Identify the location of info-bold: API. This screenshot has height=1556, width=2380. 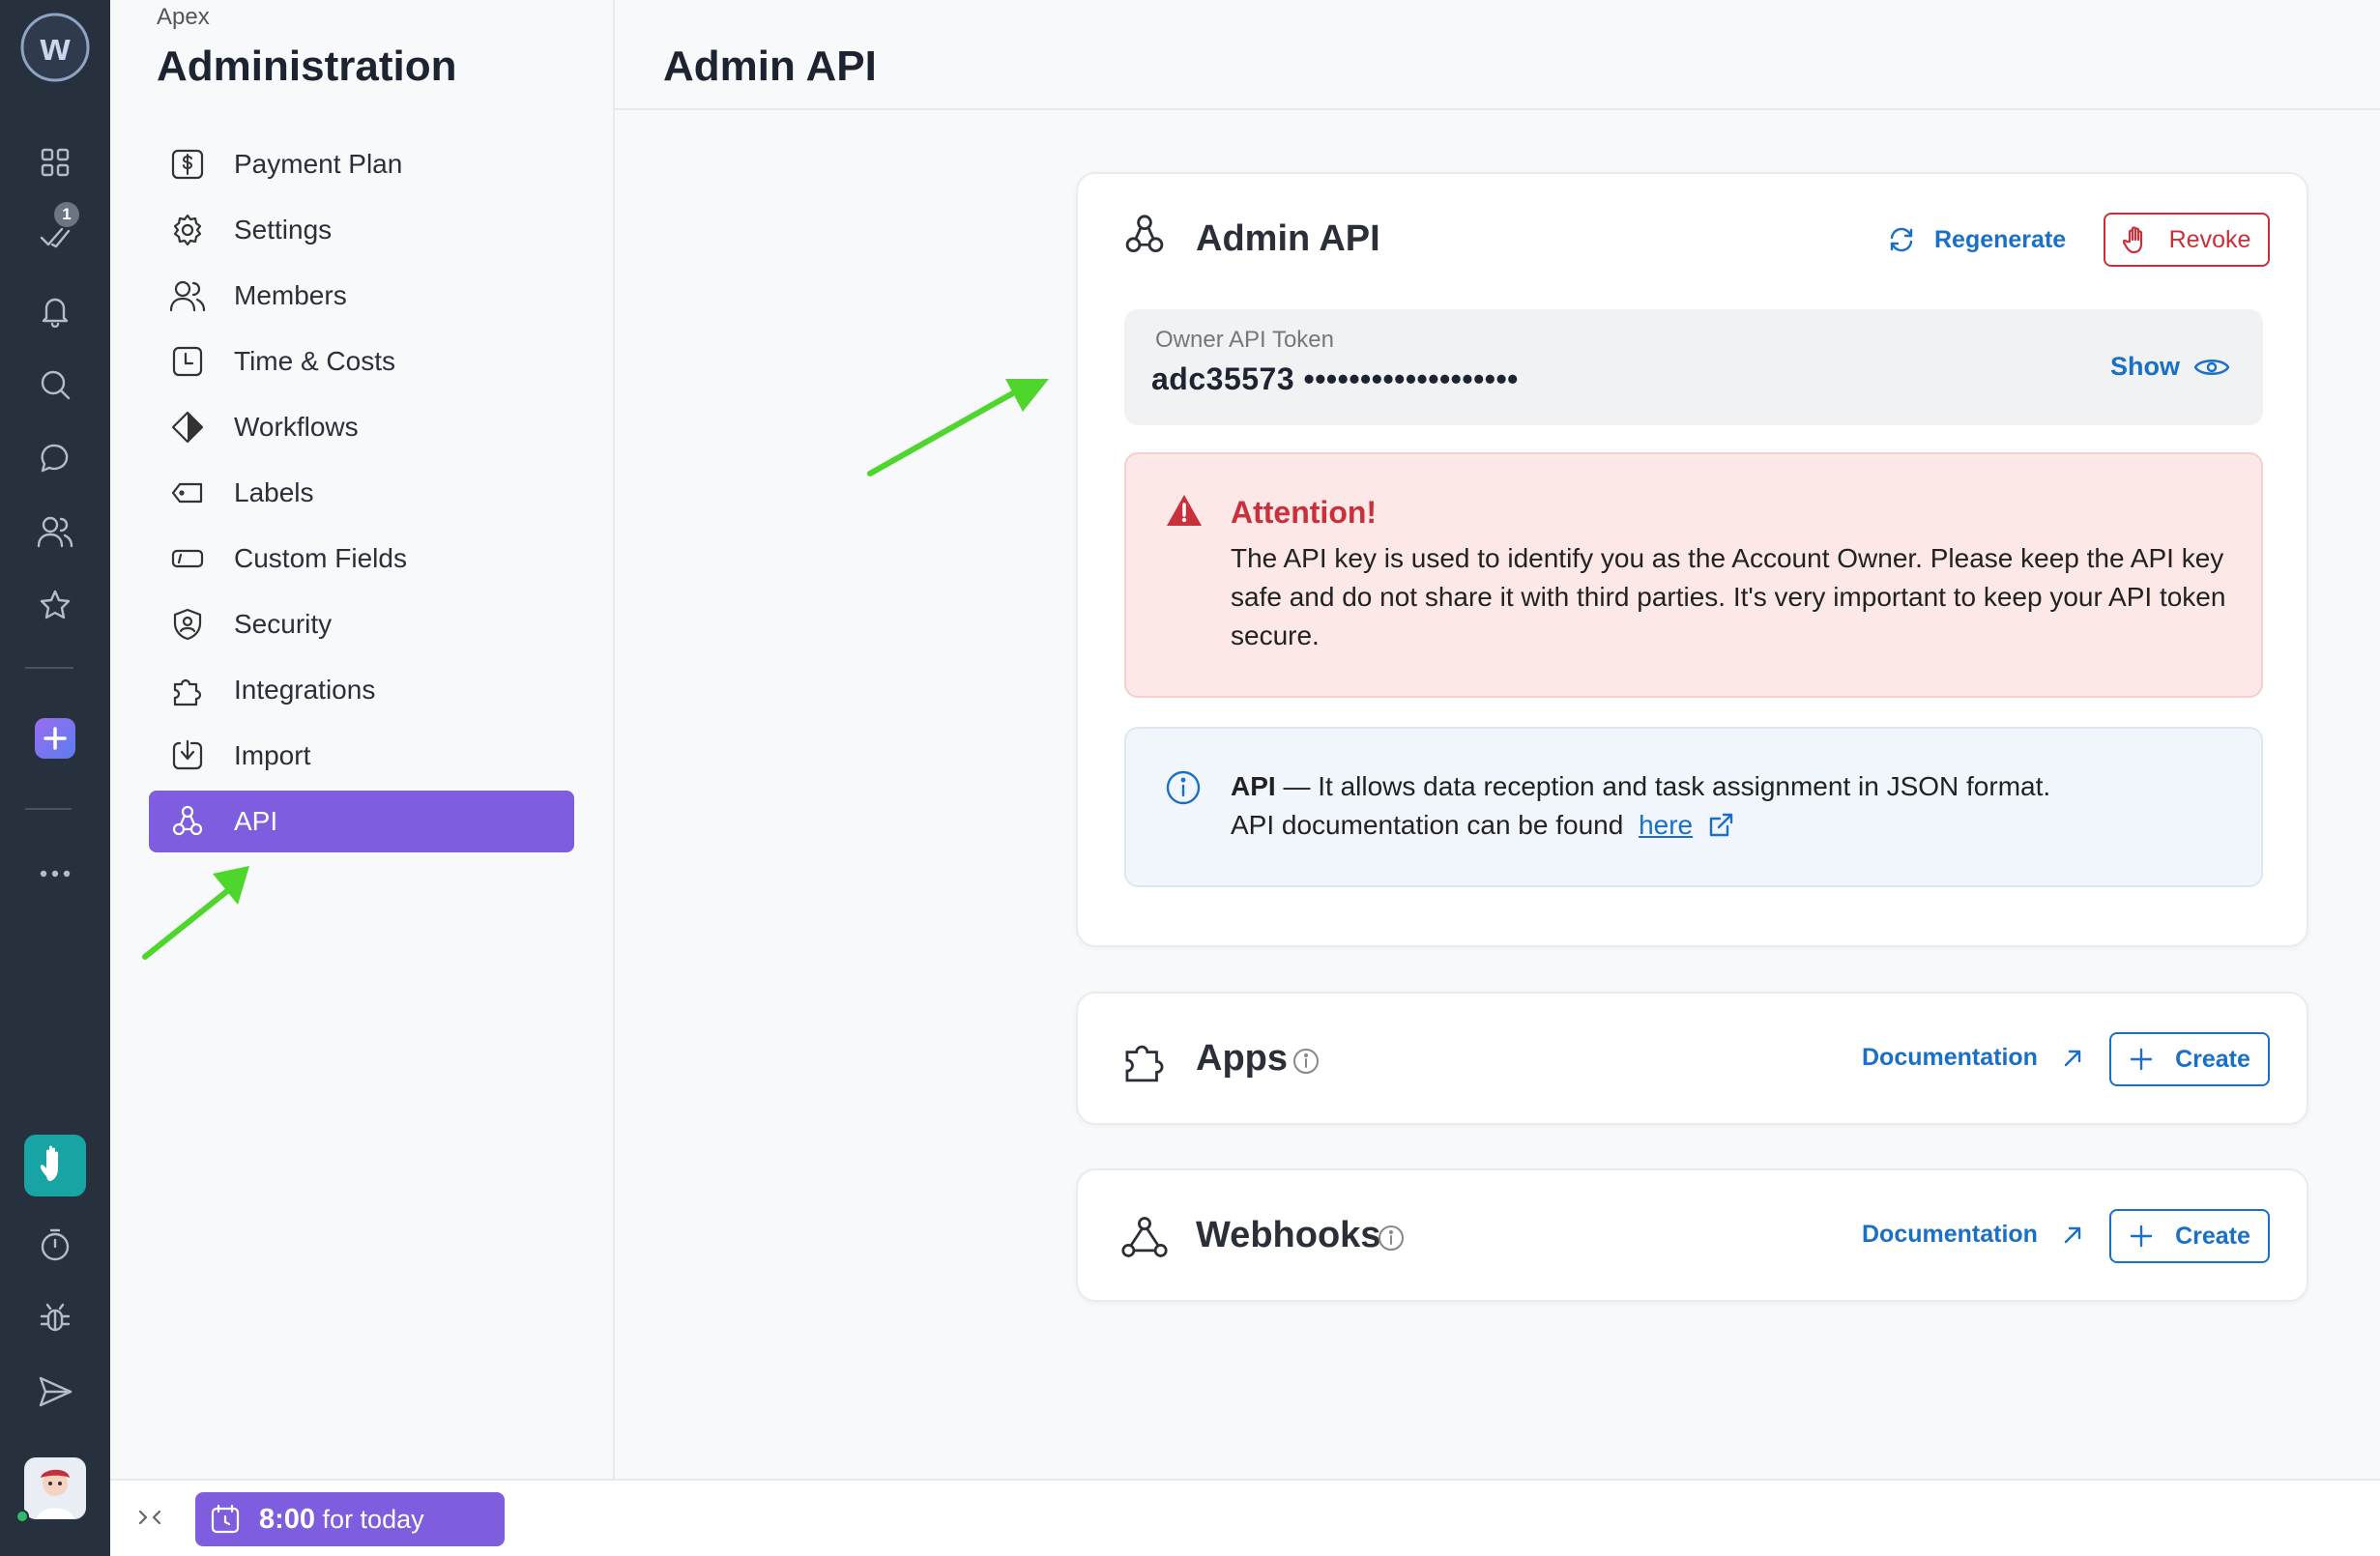
(1254, 786).